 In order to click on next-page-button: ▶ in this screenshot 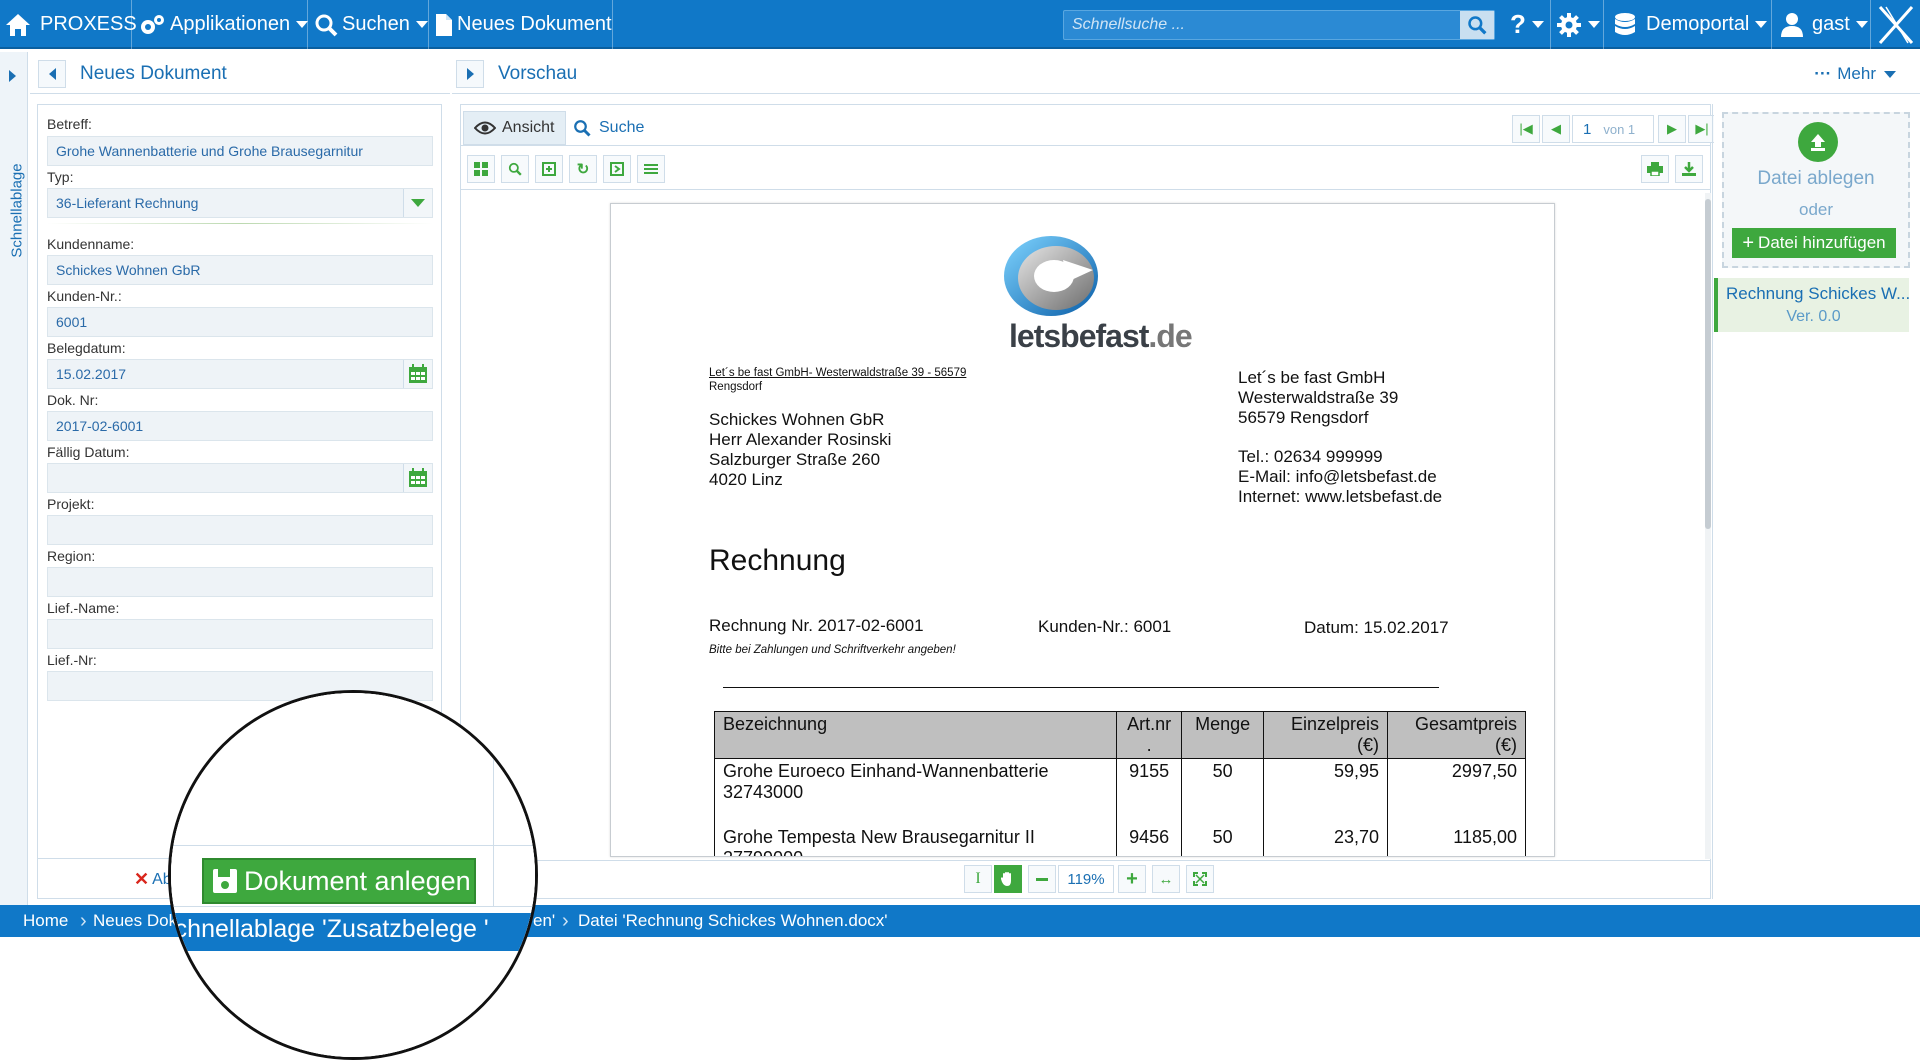, I will do `click(1672, 129)`.